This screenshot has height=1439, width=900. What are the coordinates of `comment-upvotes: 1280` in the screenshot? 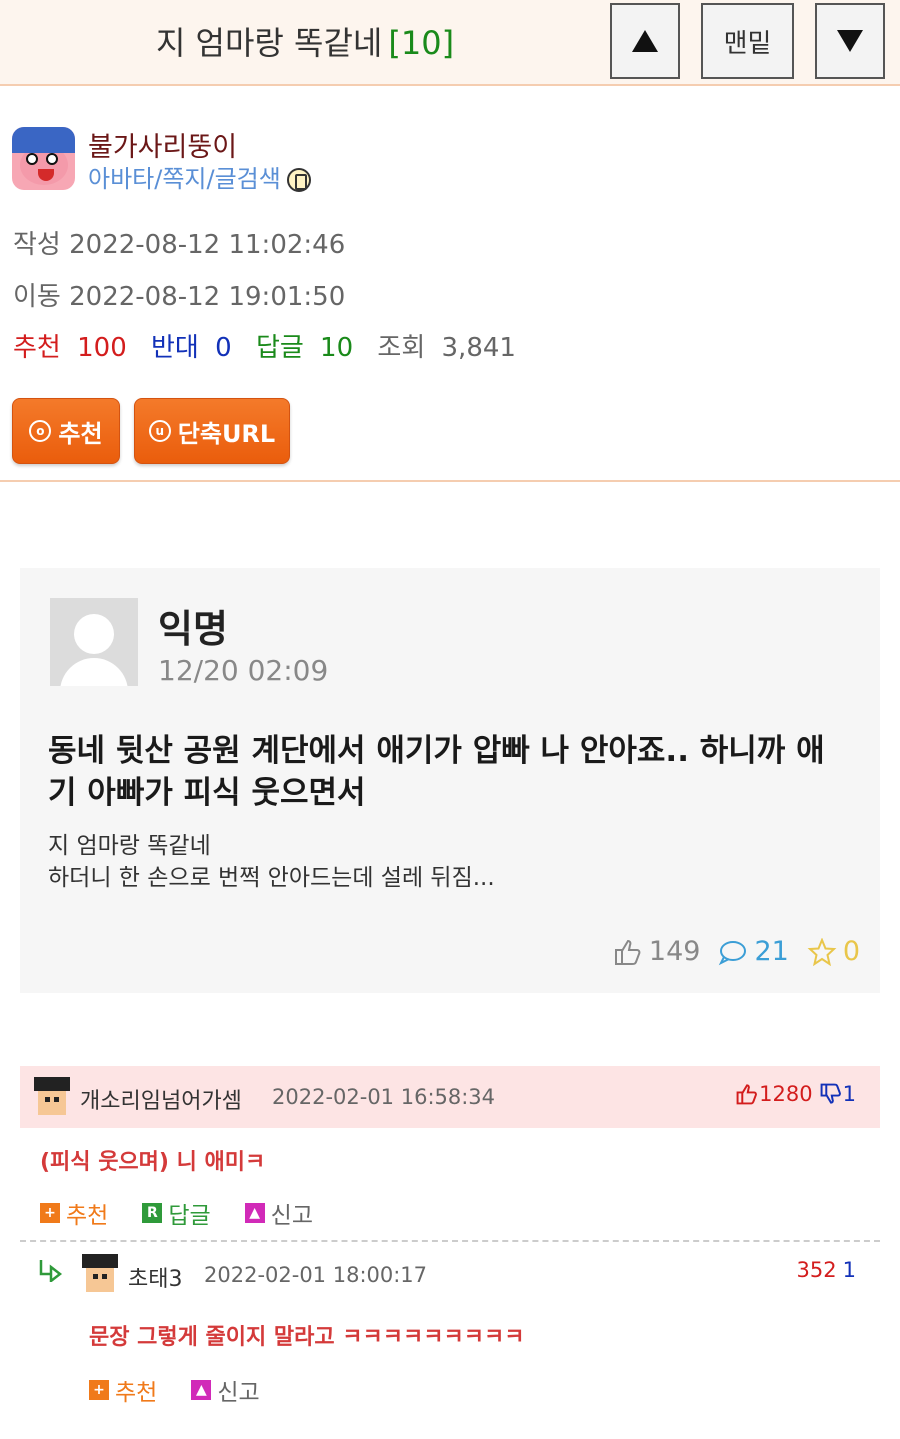 It's located at (774, 1094).